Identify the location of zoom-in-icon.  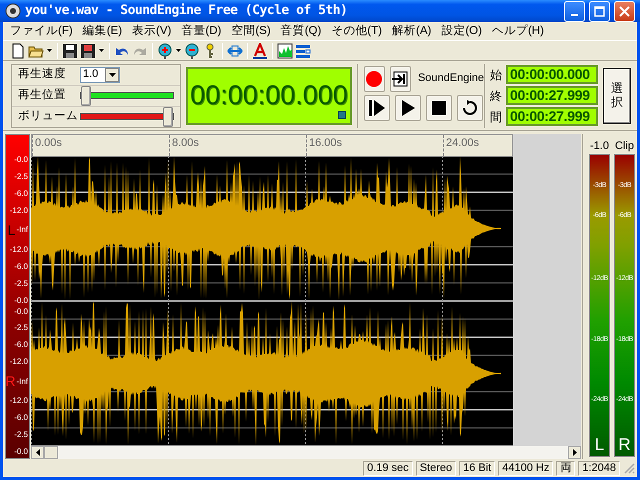
(165, 50).